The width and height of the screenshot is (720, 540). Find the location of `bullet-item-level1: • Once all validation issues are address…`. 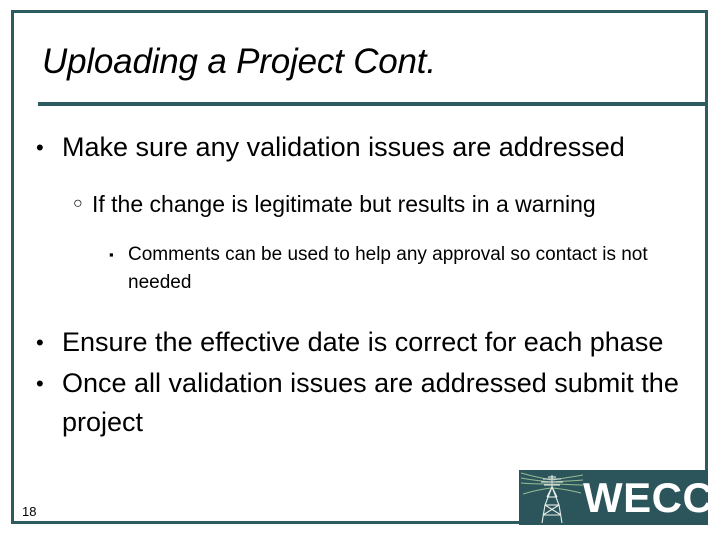

bullet-item-level1: • Once all validation issues are address… is located at coordinates (360, 403).